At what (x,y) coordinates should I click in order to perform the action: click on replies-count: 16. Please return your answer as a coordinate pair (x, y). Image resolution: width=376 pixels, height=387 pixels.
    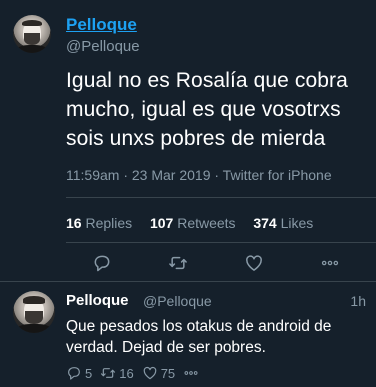
    Looking at the image, I should click on (74, 223).